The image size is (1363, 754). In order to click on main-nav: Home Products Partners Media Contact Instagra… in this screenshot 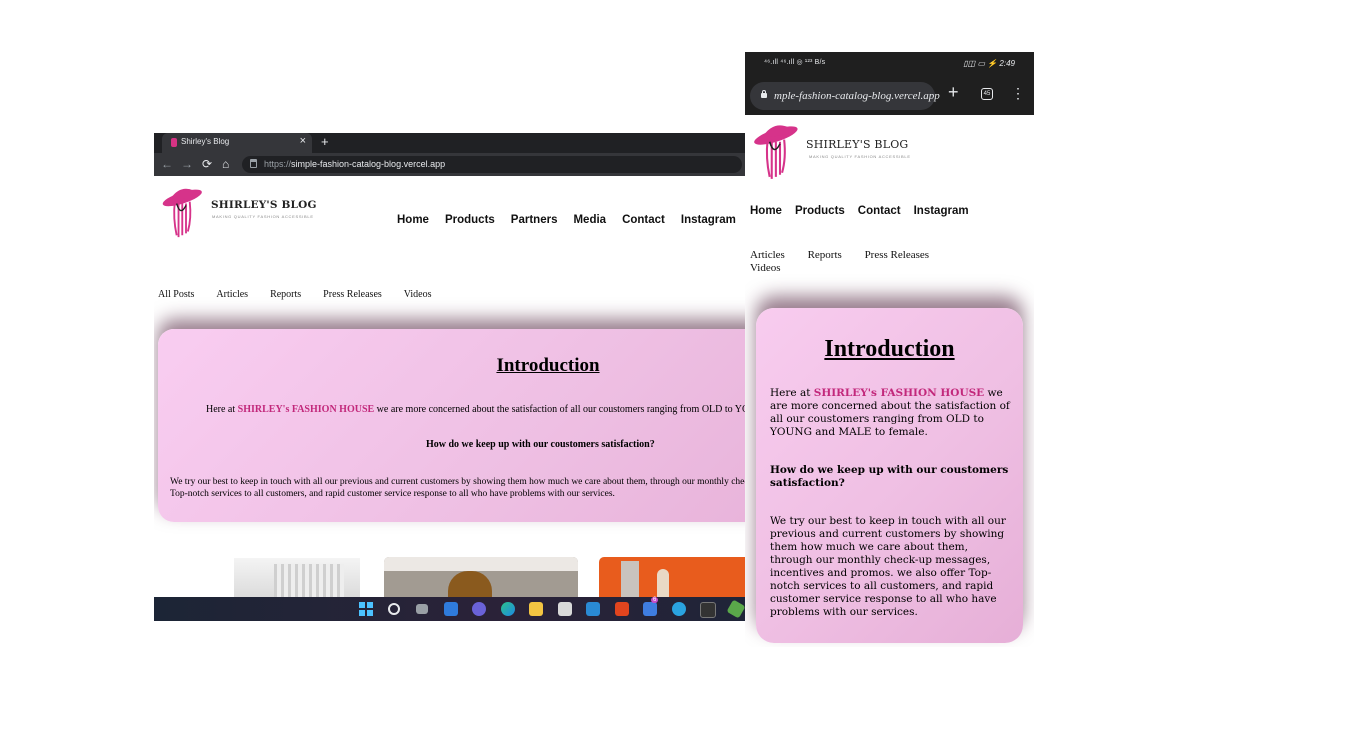, I will do `click(571, 219)`.